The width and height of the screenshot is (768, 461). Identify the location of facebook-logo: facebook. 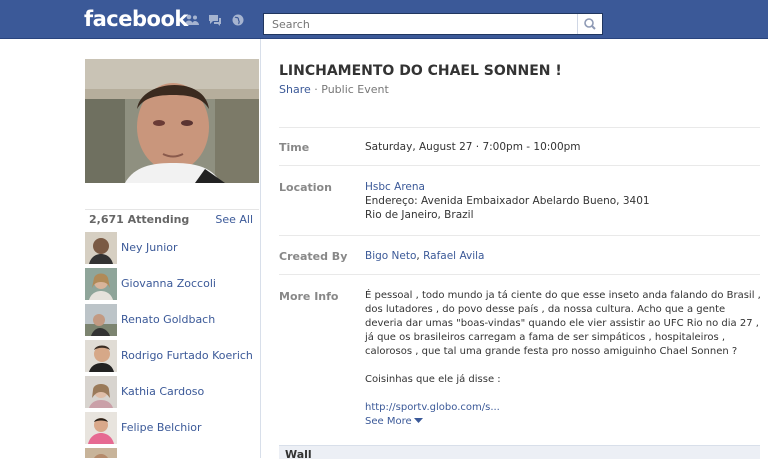
(136, 19).